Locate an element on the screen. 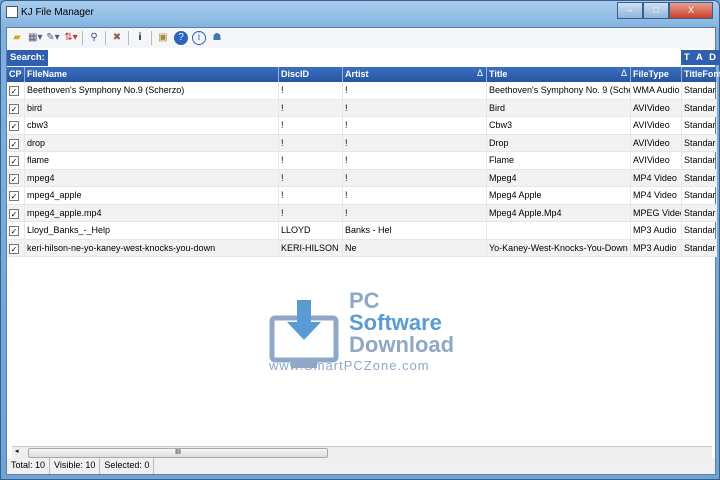 This screenshot has height=480, width=720. grid-view-icon: ▦▾ is located at coordinates (35, 38).